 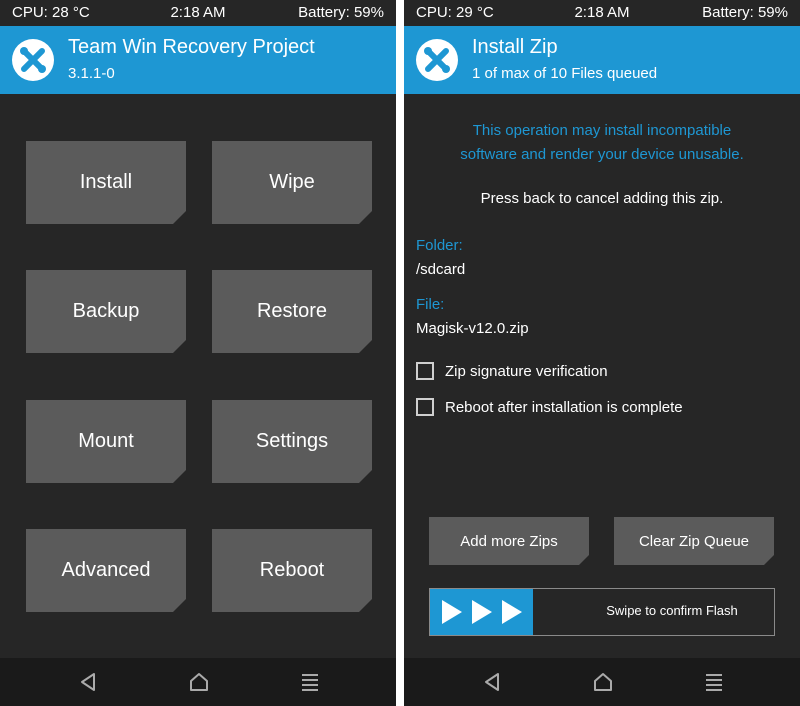 I want to click on wipe-button-label: Wipe, so click(x=292, y=182).